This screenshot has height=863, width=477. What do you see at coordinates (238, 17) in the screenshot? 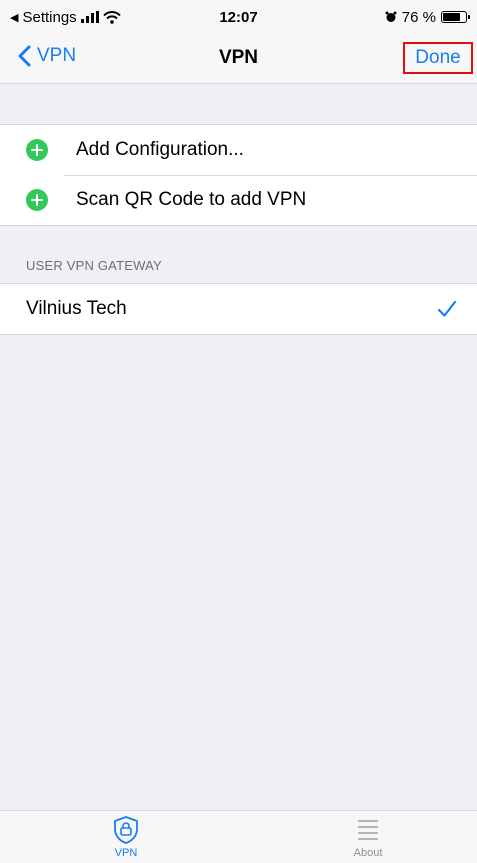
I see `status-bar: ◀ Settings 12:07 76 %` at bounding box center [238, 17].